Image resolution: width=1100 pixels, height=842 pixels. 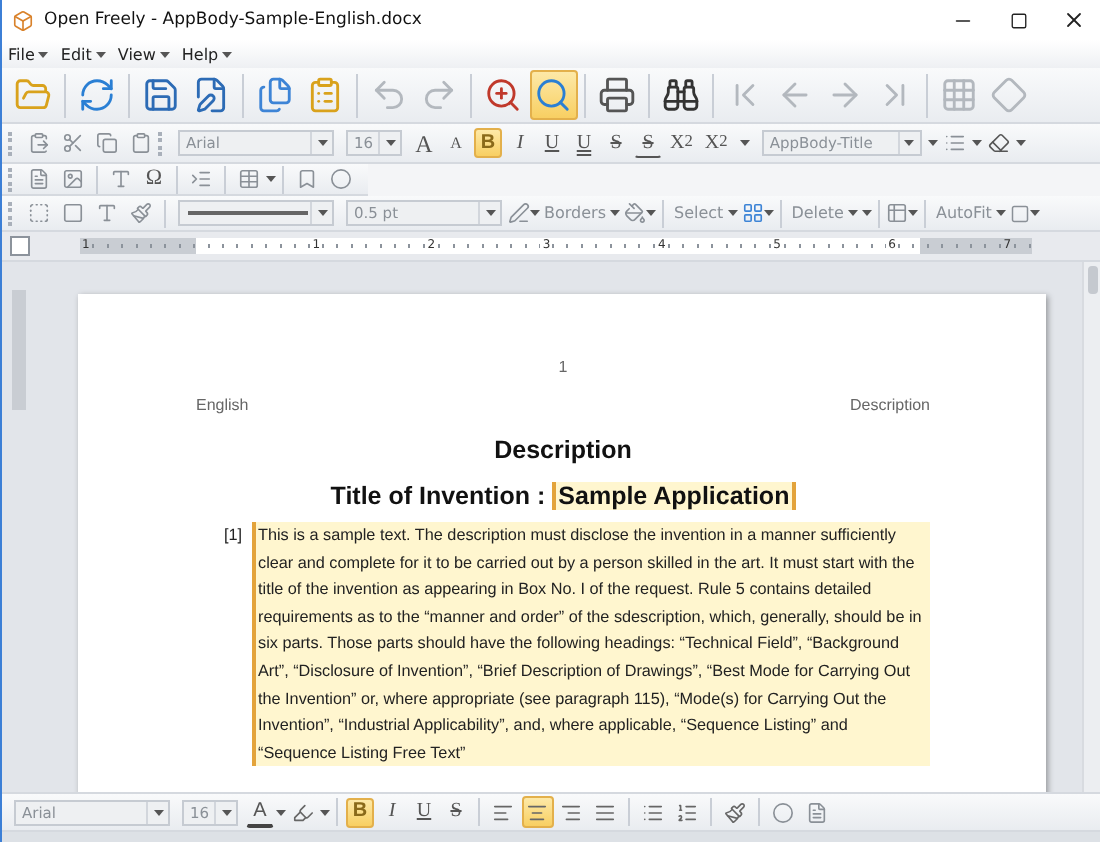 What do you see at coordinates (28, 54) in the screenshot?
I see `menu-item: File` at bounding box center [28, 54].